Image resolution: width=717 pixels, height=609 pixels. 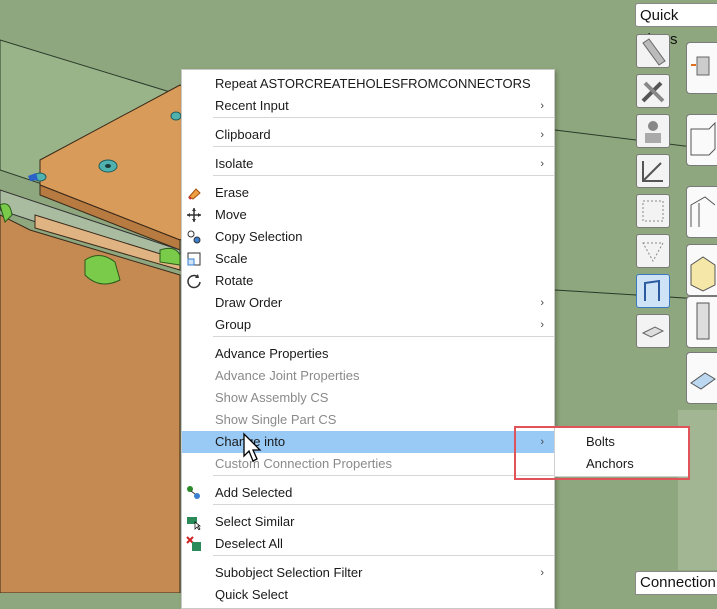 What do you see at coordinates (653, 131) in the screenshot?
I see `user-properties-icon` at bounding box center [653, 131].